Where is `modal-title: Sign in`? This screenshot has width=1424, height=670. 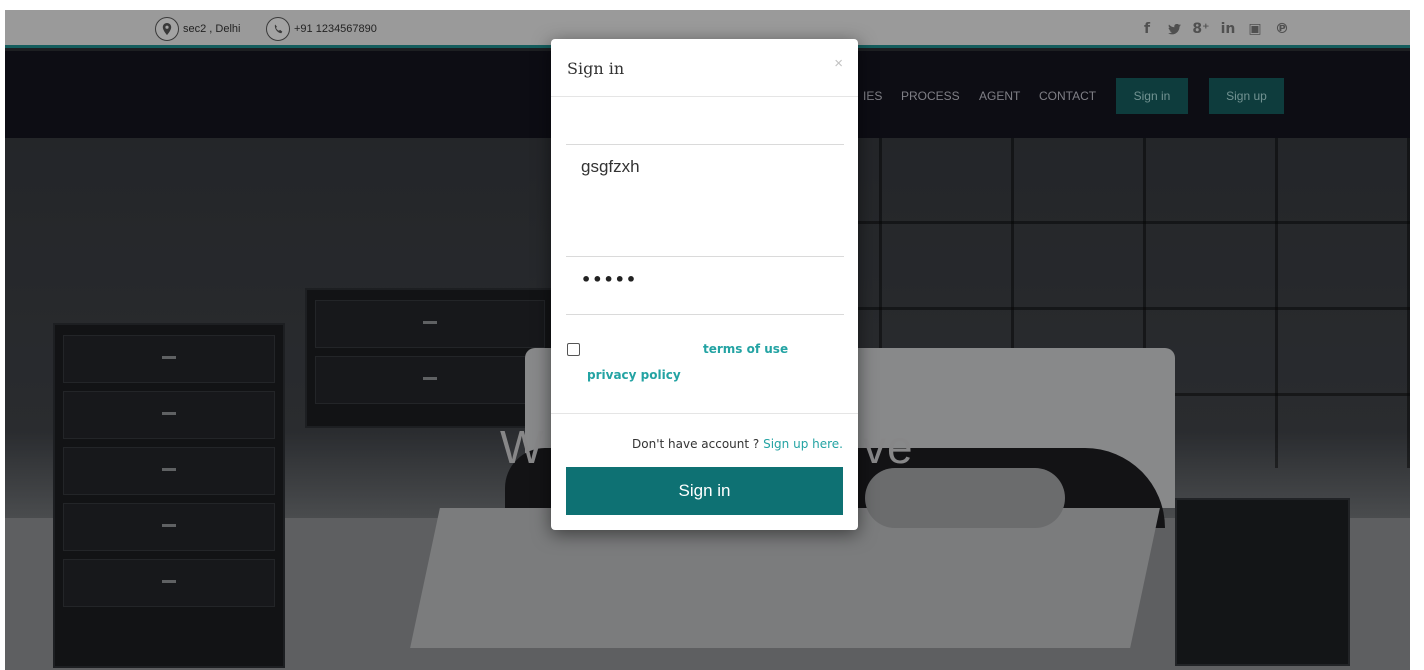
modal-title: Sign in is located at coordinates (596, 68).